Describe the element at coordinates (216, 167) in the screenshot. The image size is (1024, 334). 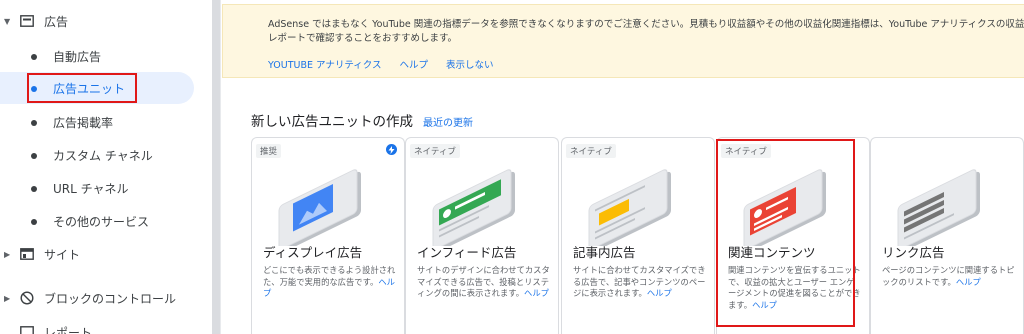
I see `sidebar-scrollbar` at that location.